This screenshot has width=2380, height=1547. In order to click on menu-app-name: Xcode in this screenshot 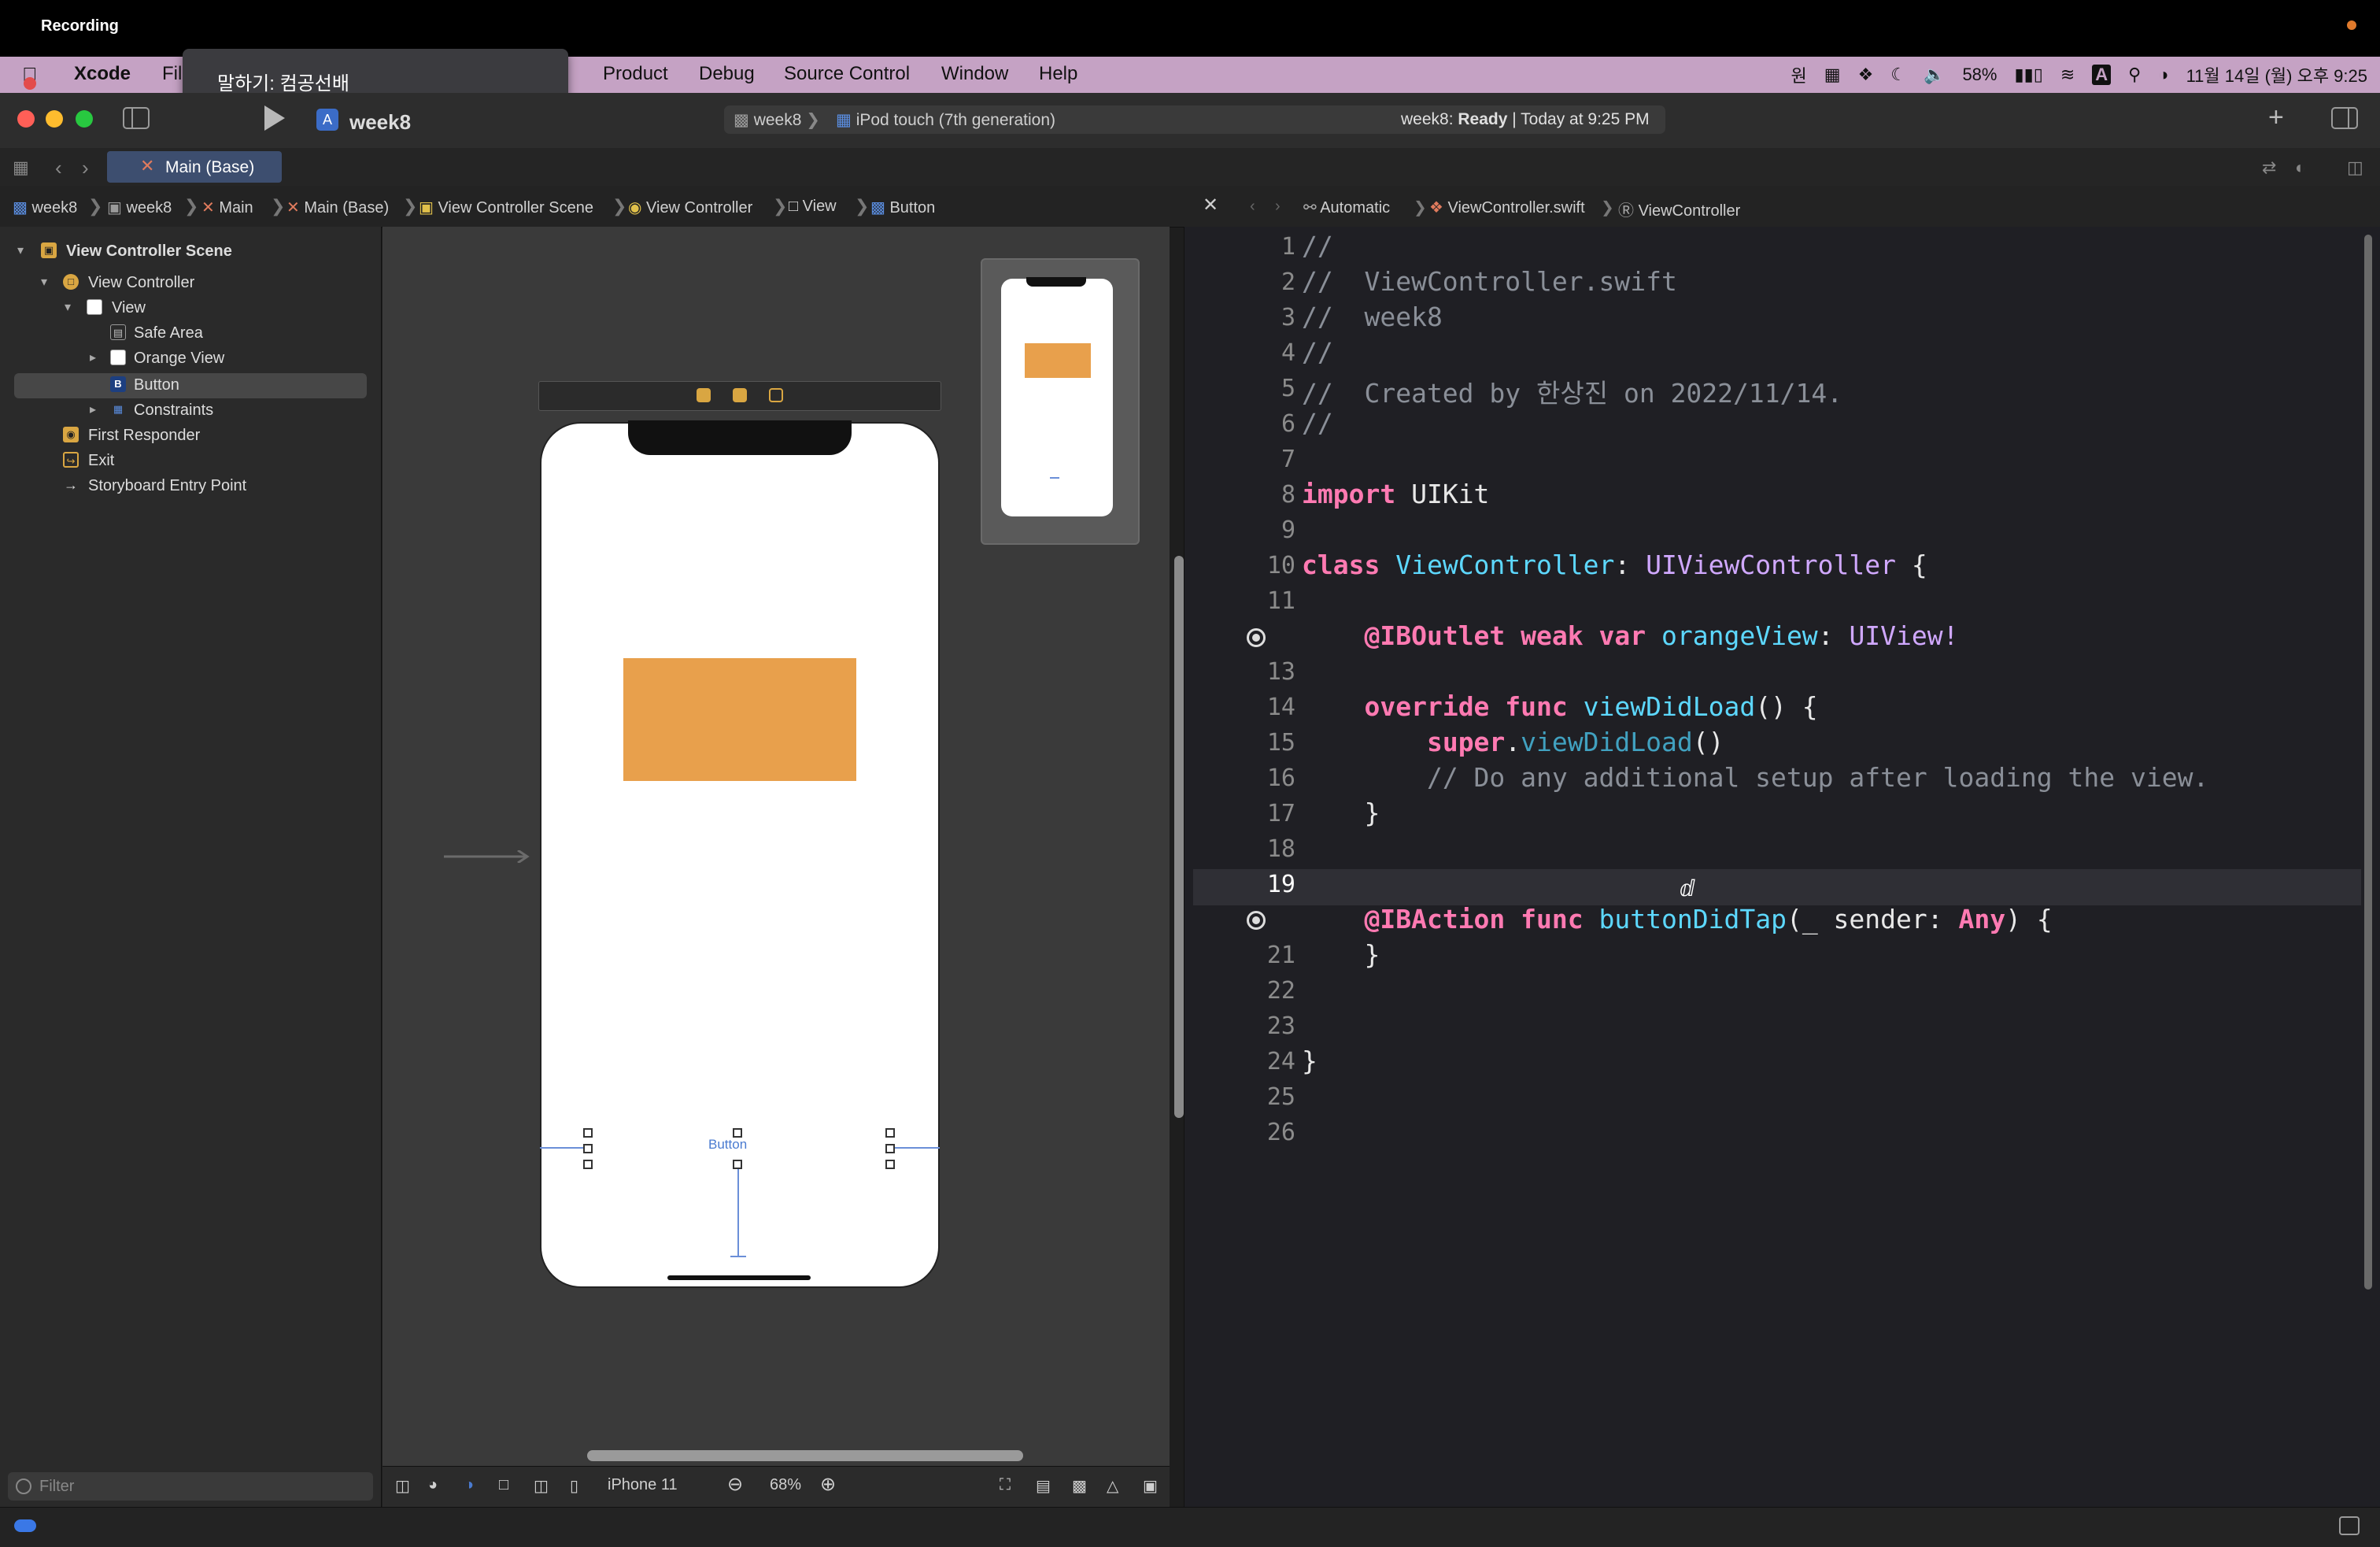, I will do `click(102, 74)`.